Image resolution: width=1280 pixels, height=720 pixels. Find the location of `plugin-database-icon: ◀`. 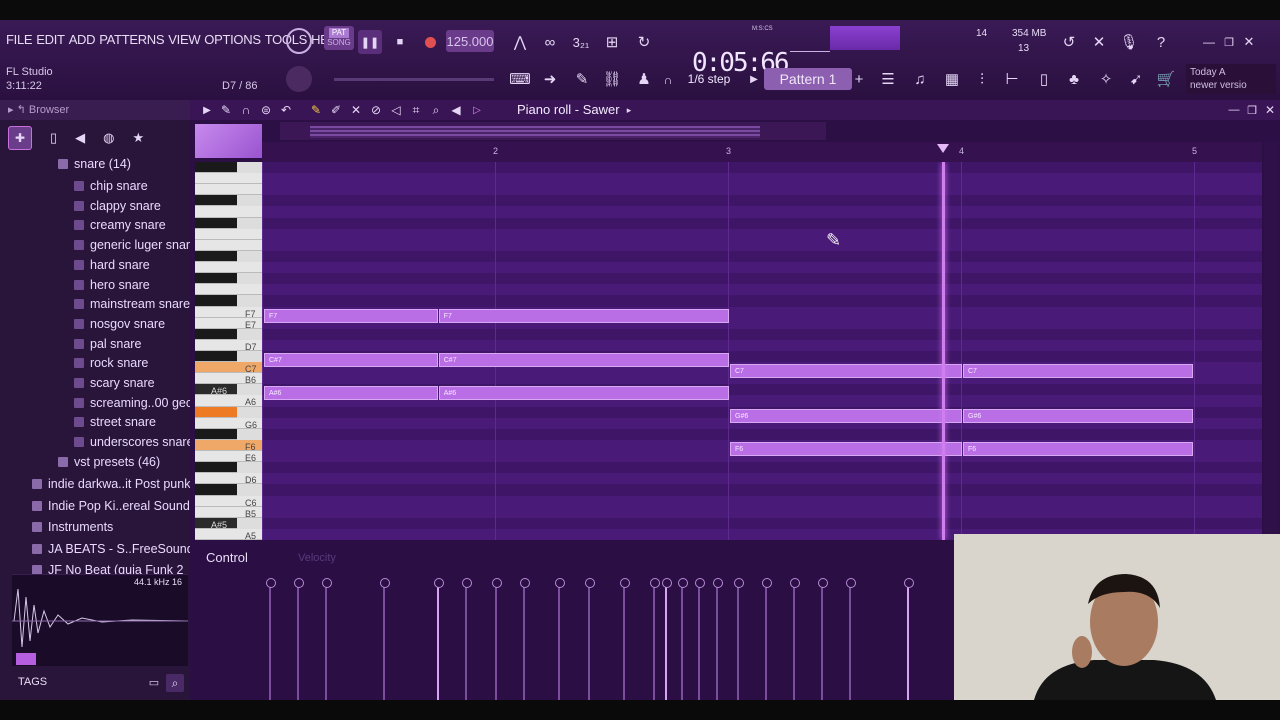

plugin-database-icon: ◀ is located at coordinates (80, 138).